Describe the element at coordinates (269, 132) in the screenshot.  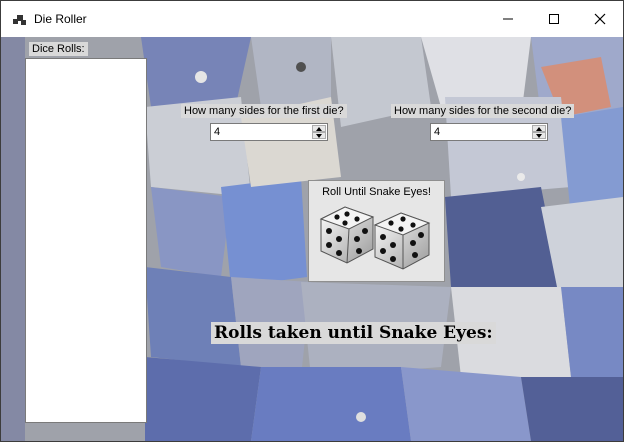
I see `first-die-stepper: 4` at that location.